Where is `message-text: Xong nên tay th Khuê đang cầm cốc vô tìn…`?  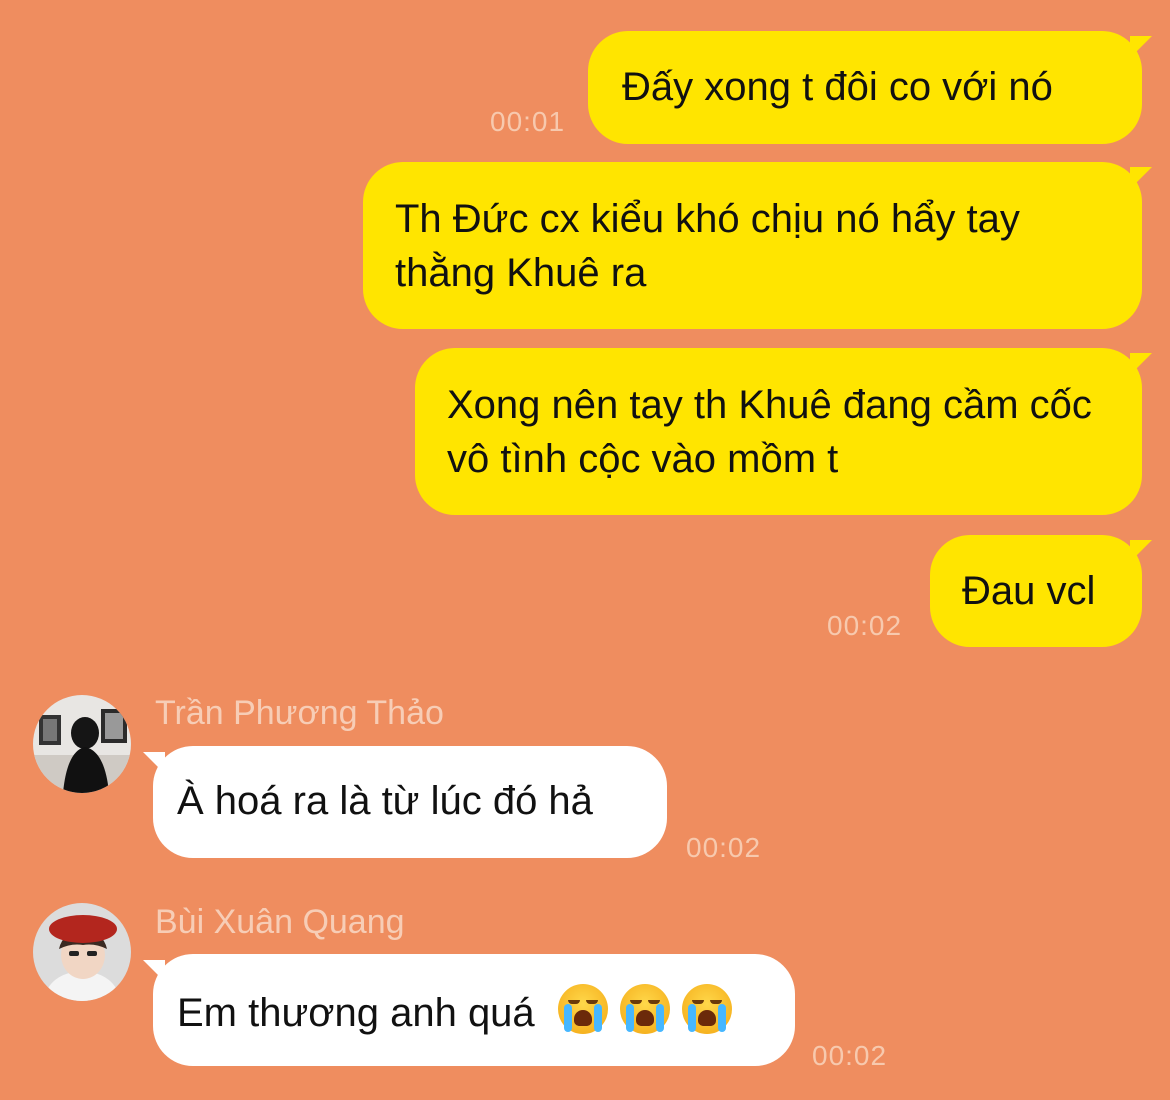 message-text: Xong nên tay th Khuê đang cầm cốc vô tìn… is located at coordinates (769, 432).